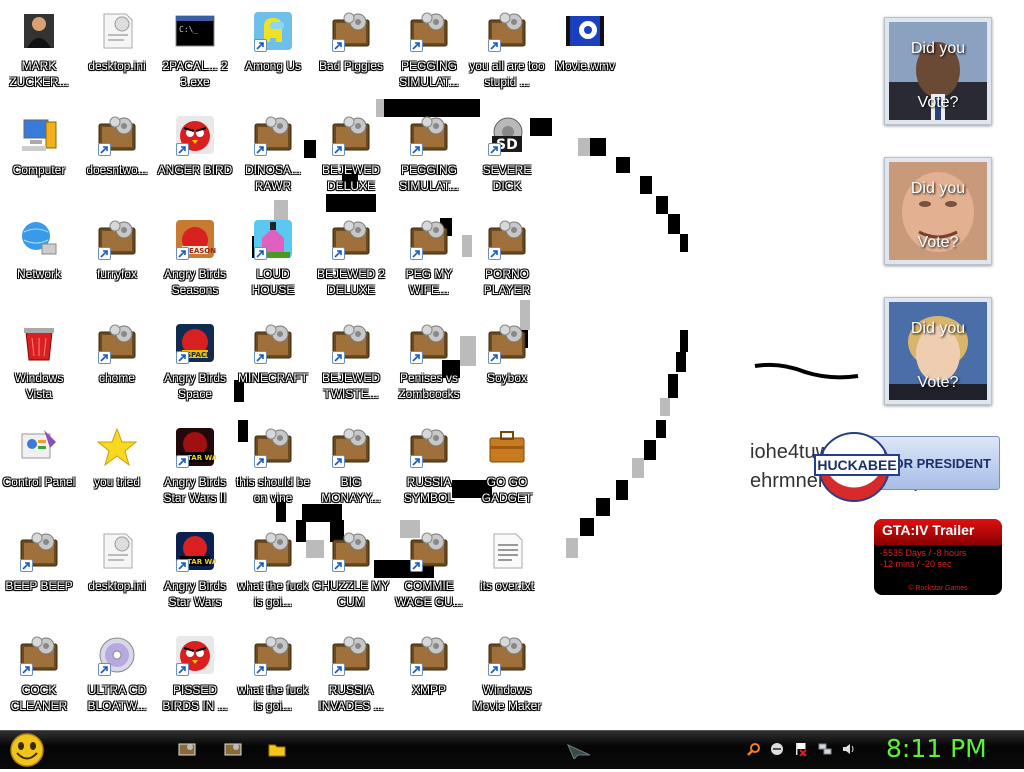 Image resolution: width=1024 pixels, height=772 pixels. What do you see at coordinates (39, 472) in the screenshot?
I see `desktop-icon: Control Panel` at bounding box center [39, 472].